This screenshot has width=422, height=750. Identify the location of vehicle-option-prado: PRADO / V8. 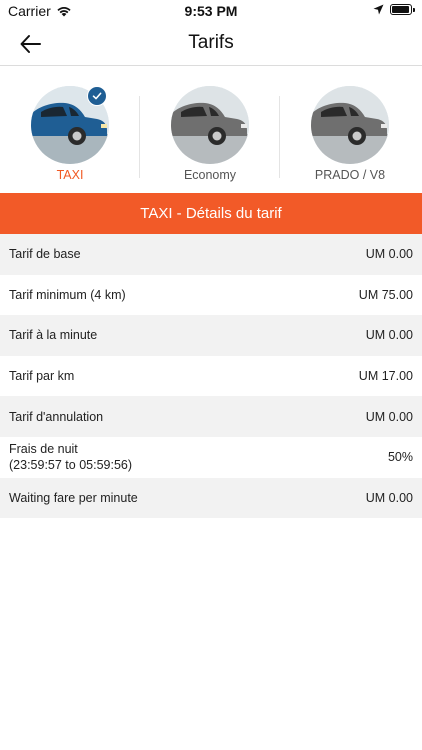
(350, 129).